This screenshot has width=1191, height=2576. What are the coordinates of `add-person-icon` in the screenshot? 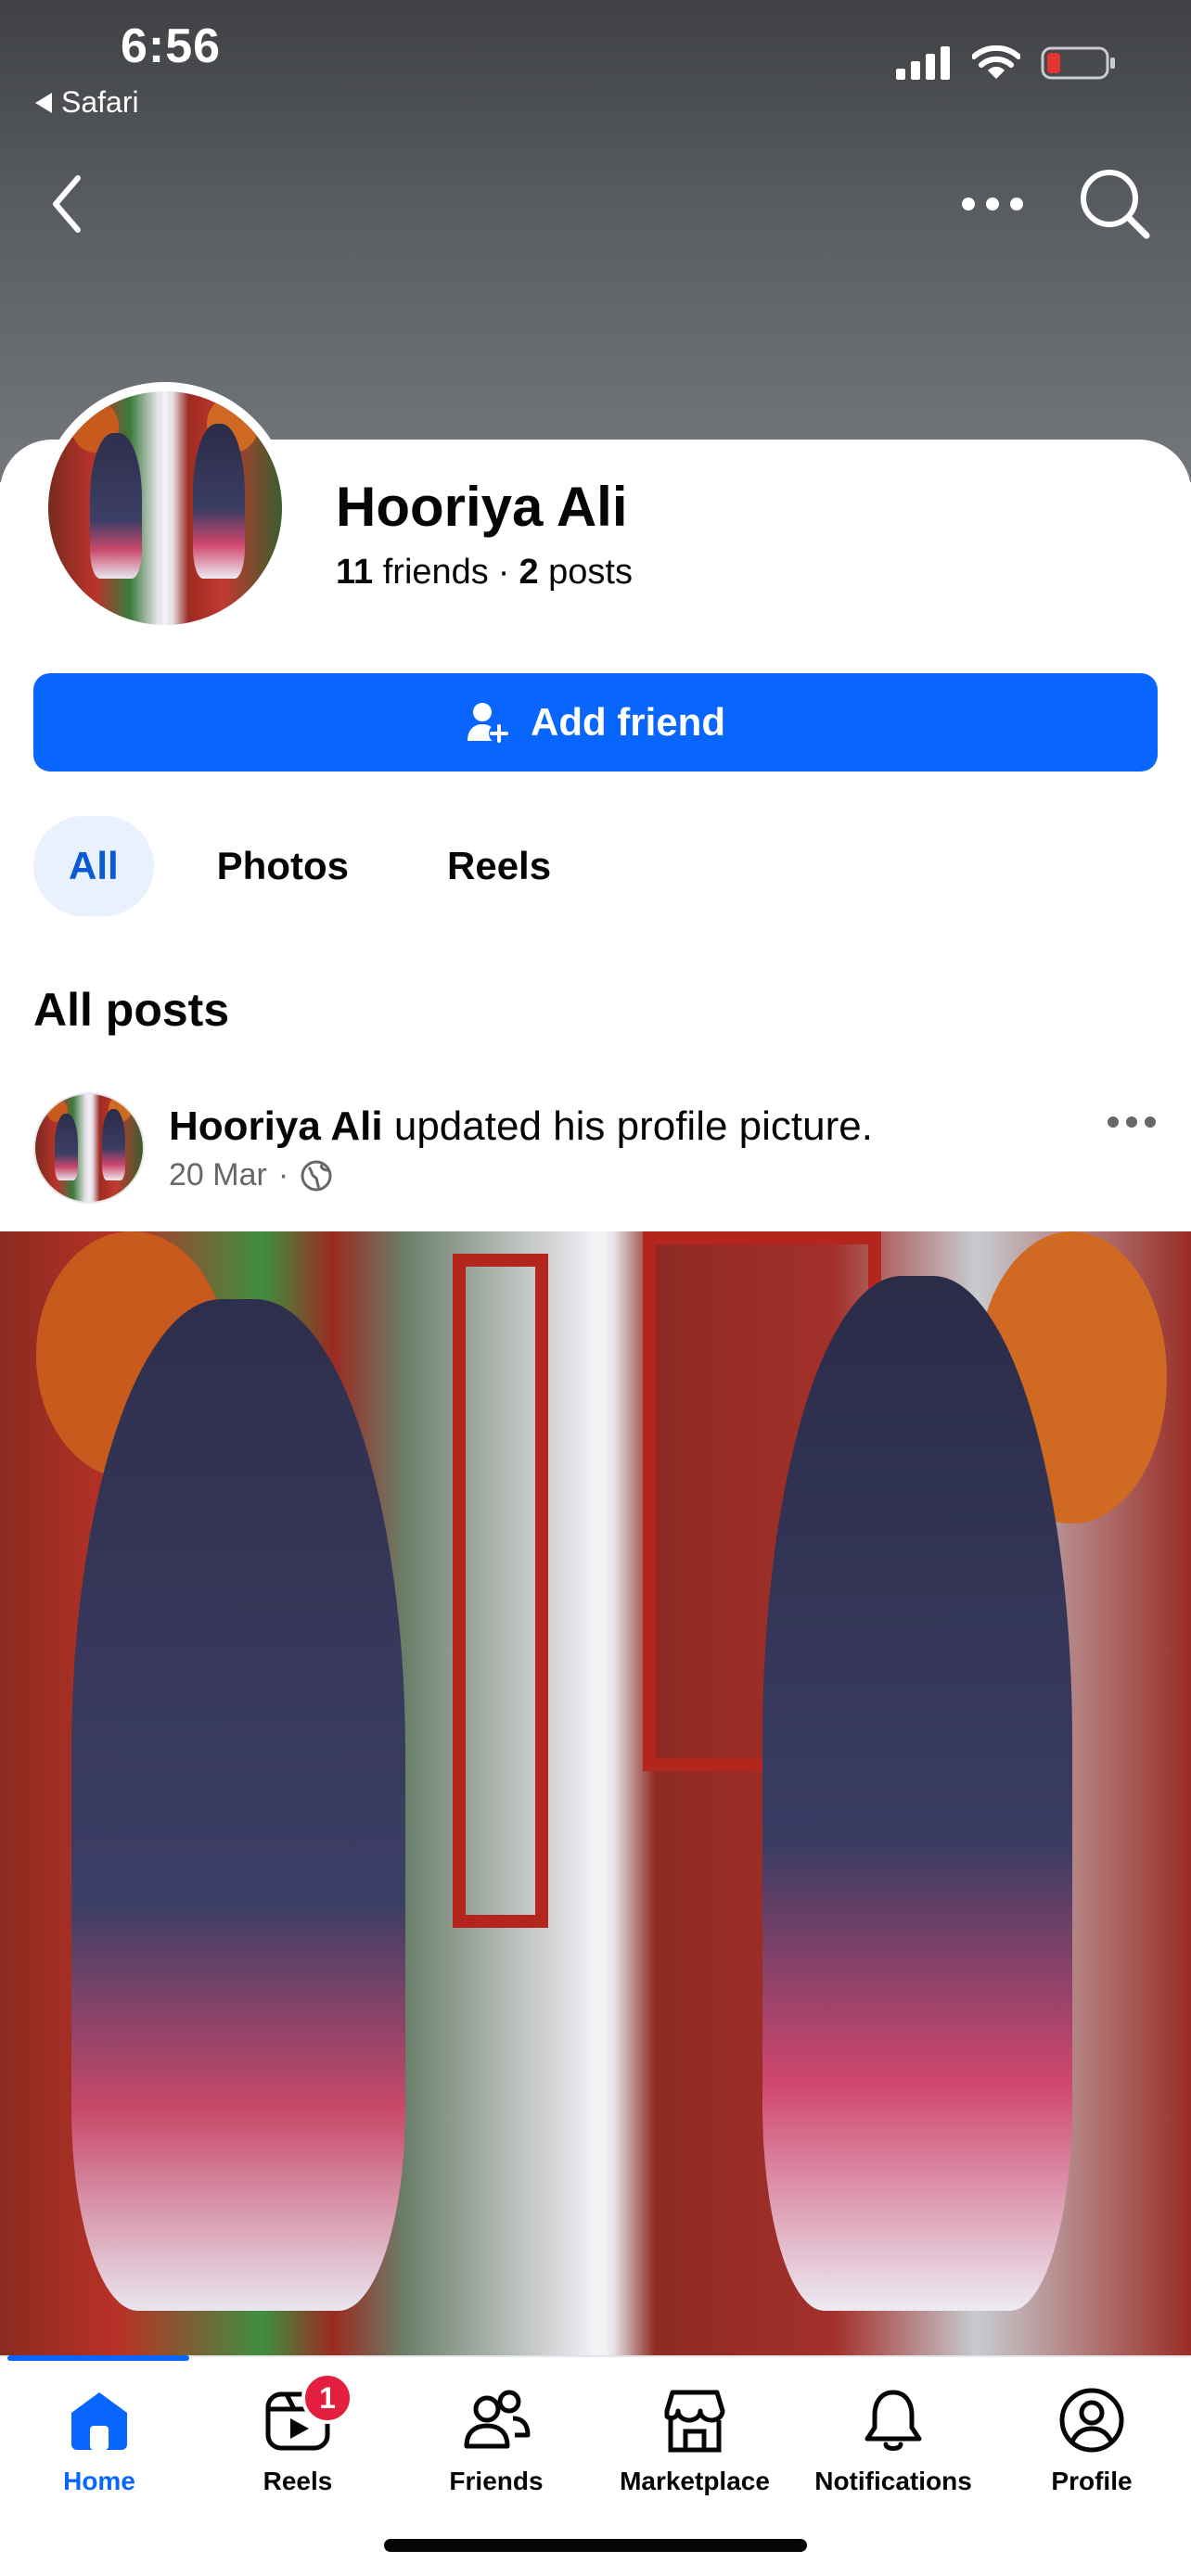 It's located at (488, 723).